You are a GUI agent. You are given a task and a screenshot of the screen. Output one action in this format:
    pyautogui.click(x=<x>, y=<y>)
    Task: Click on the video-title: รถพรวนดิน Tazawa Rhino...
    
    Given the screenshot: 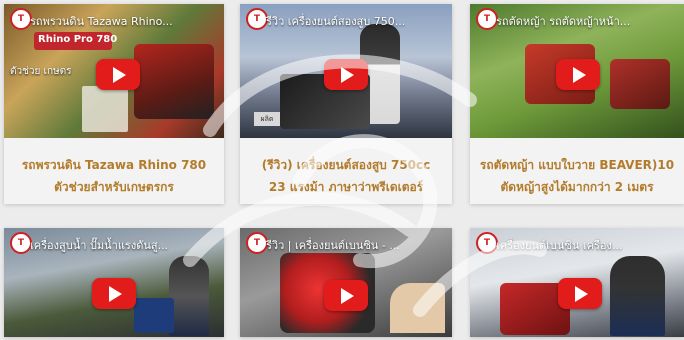 What is the action you would take?
    pyautogui.click(x=123, y=21)
    